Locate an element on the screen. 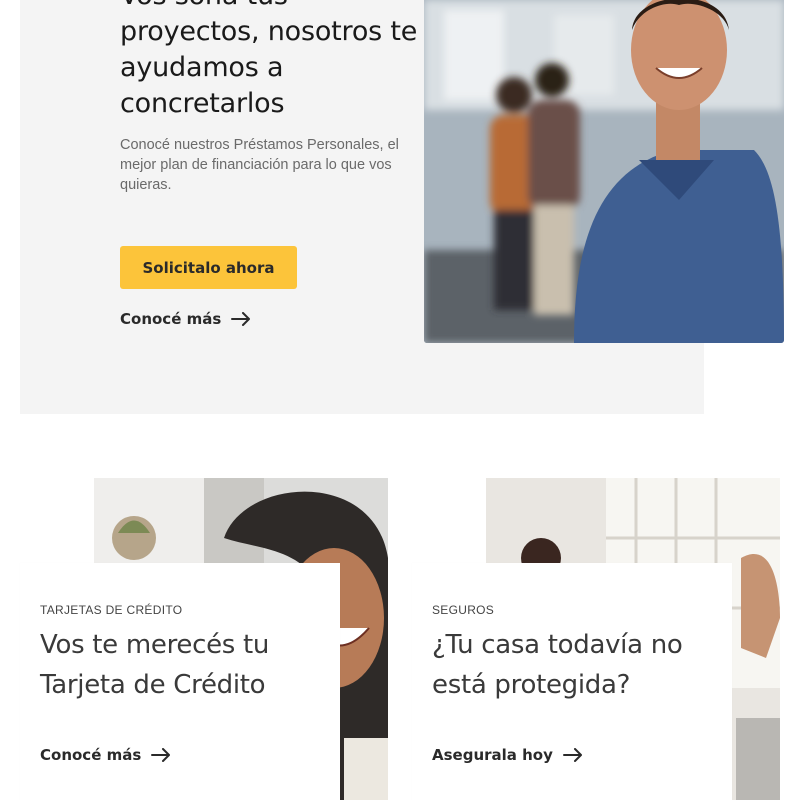 The height and width of the screenshot is (800, 800). hero-link-label: Conocé más is located at coordinates (171, 319).